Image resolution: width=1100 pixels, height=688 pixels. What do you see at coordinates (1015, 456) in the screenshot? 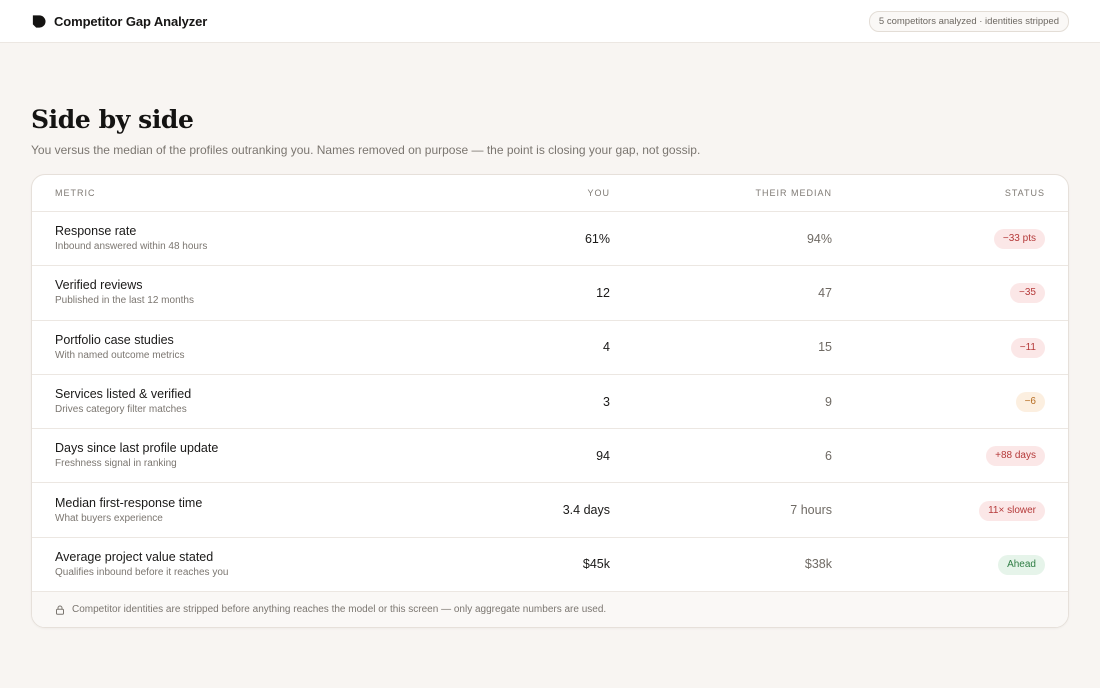
I see `status-badge: +88 days` at bounding box center [1015, 456].